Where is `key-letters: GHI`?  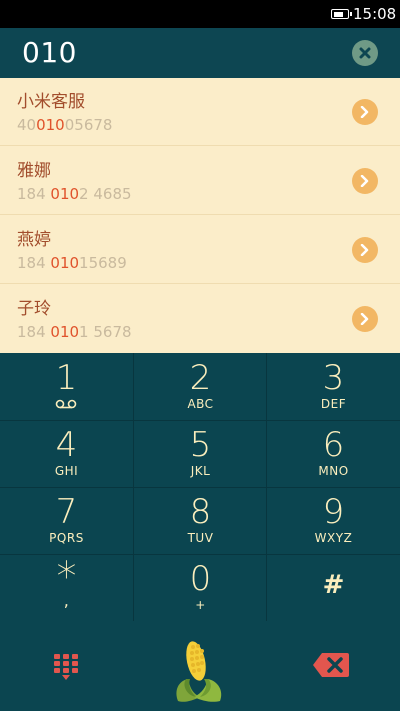
key-letters: GHI is located at coordinates (66, 471).